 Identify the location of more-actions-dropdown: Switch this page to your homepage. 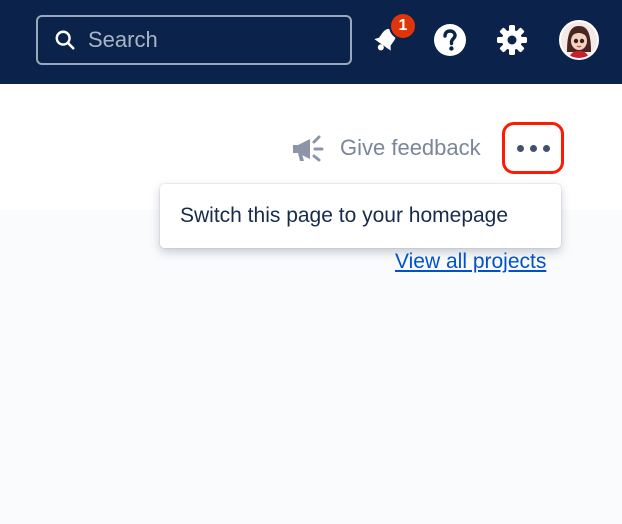
(360, 216).